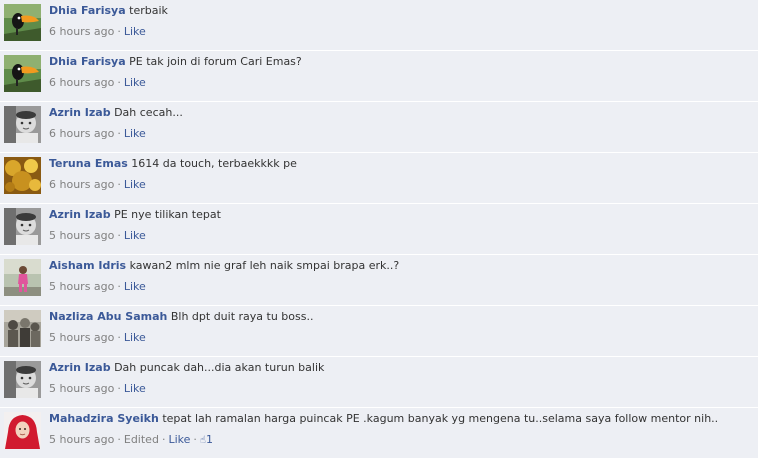 This screenshot has height=459, width=758. What do you see at coordinates (88, 163) in the screenshot?
I see `comment-author-link: Teruna Emas` at bounding box center [88, 163].